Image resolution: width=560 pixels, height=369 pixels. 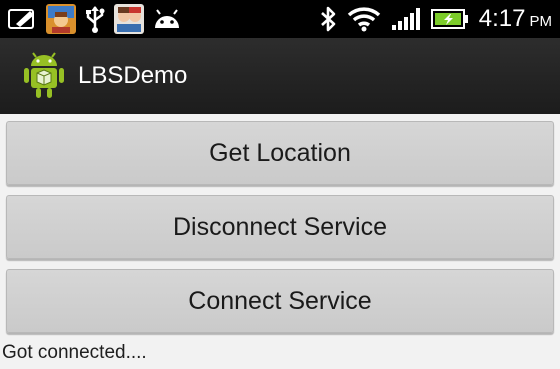 What do you see at coordinates (44, 76) in the screenshot?
I see `android-app-icon` at bounding box center [44, 76].